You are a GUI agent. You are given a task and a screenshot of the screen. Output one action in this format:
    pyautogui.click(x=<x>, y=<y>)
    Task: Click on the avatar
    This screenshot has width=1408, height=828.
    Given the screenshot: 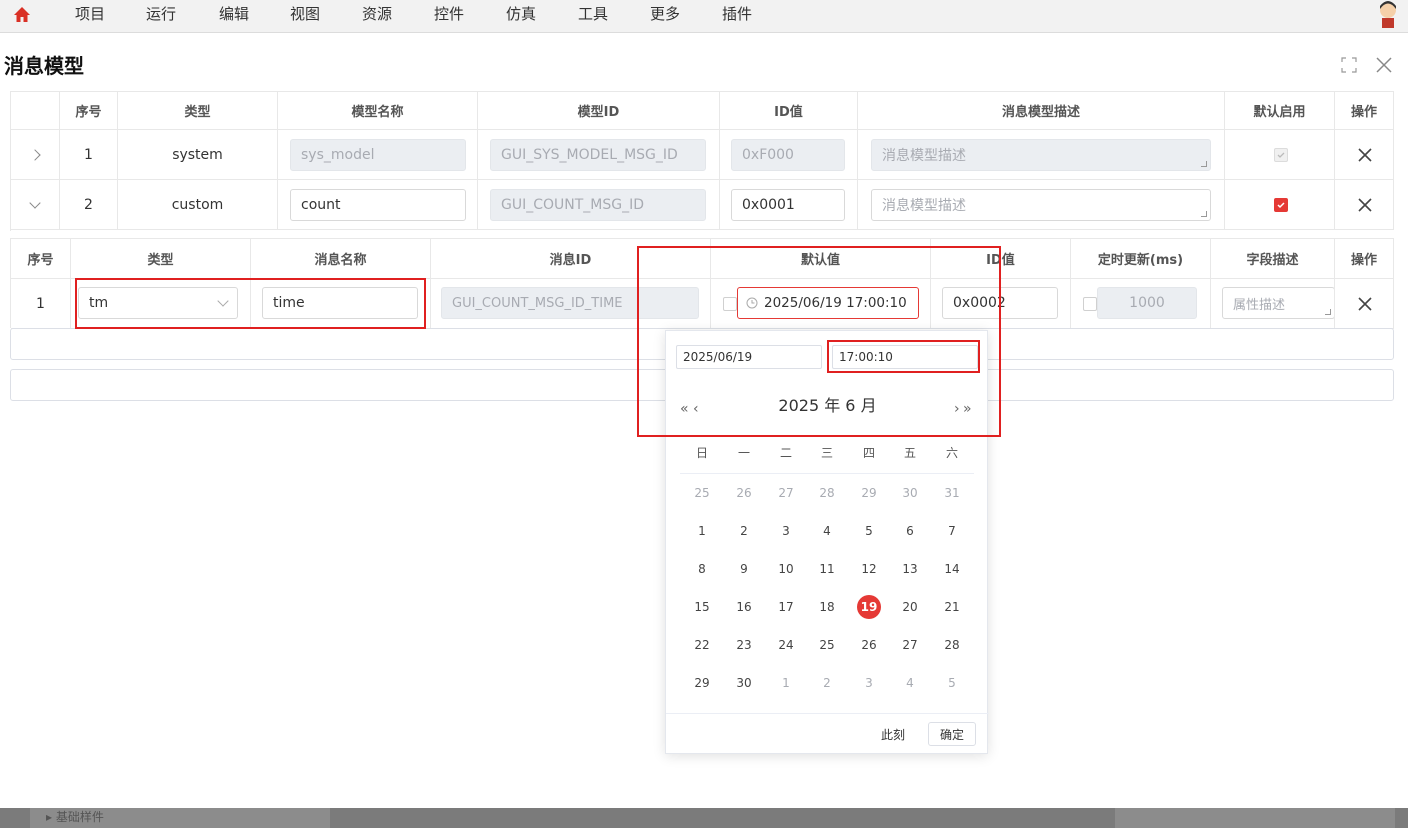 What is the action you would take?
    pyautogui.click(x=1388, y=14)
    